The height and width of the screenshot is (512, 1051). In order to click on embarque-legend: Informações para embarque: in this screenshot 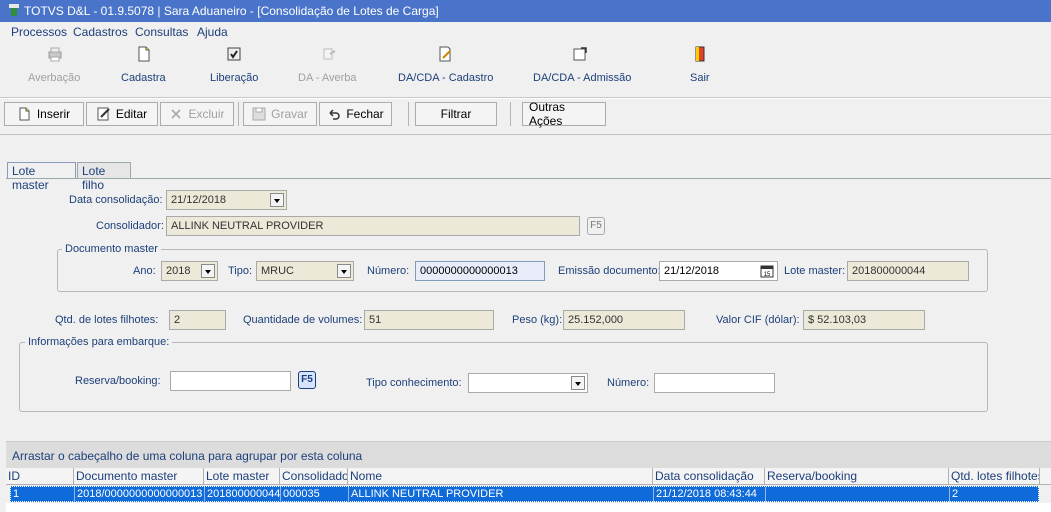, I will do `click(99, 342)`.